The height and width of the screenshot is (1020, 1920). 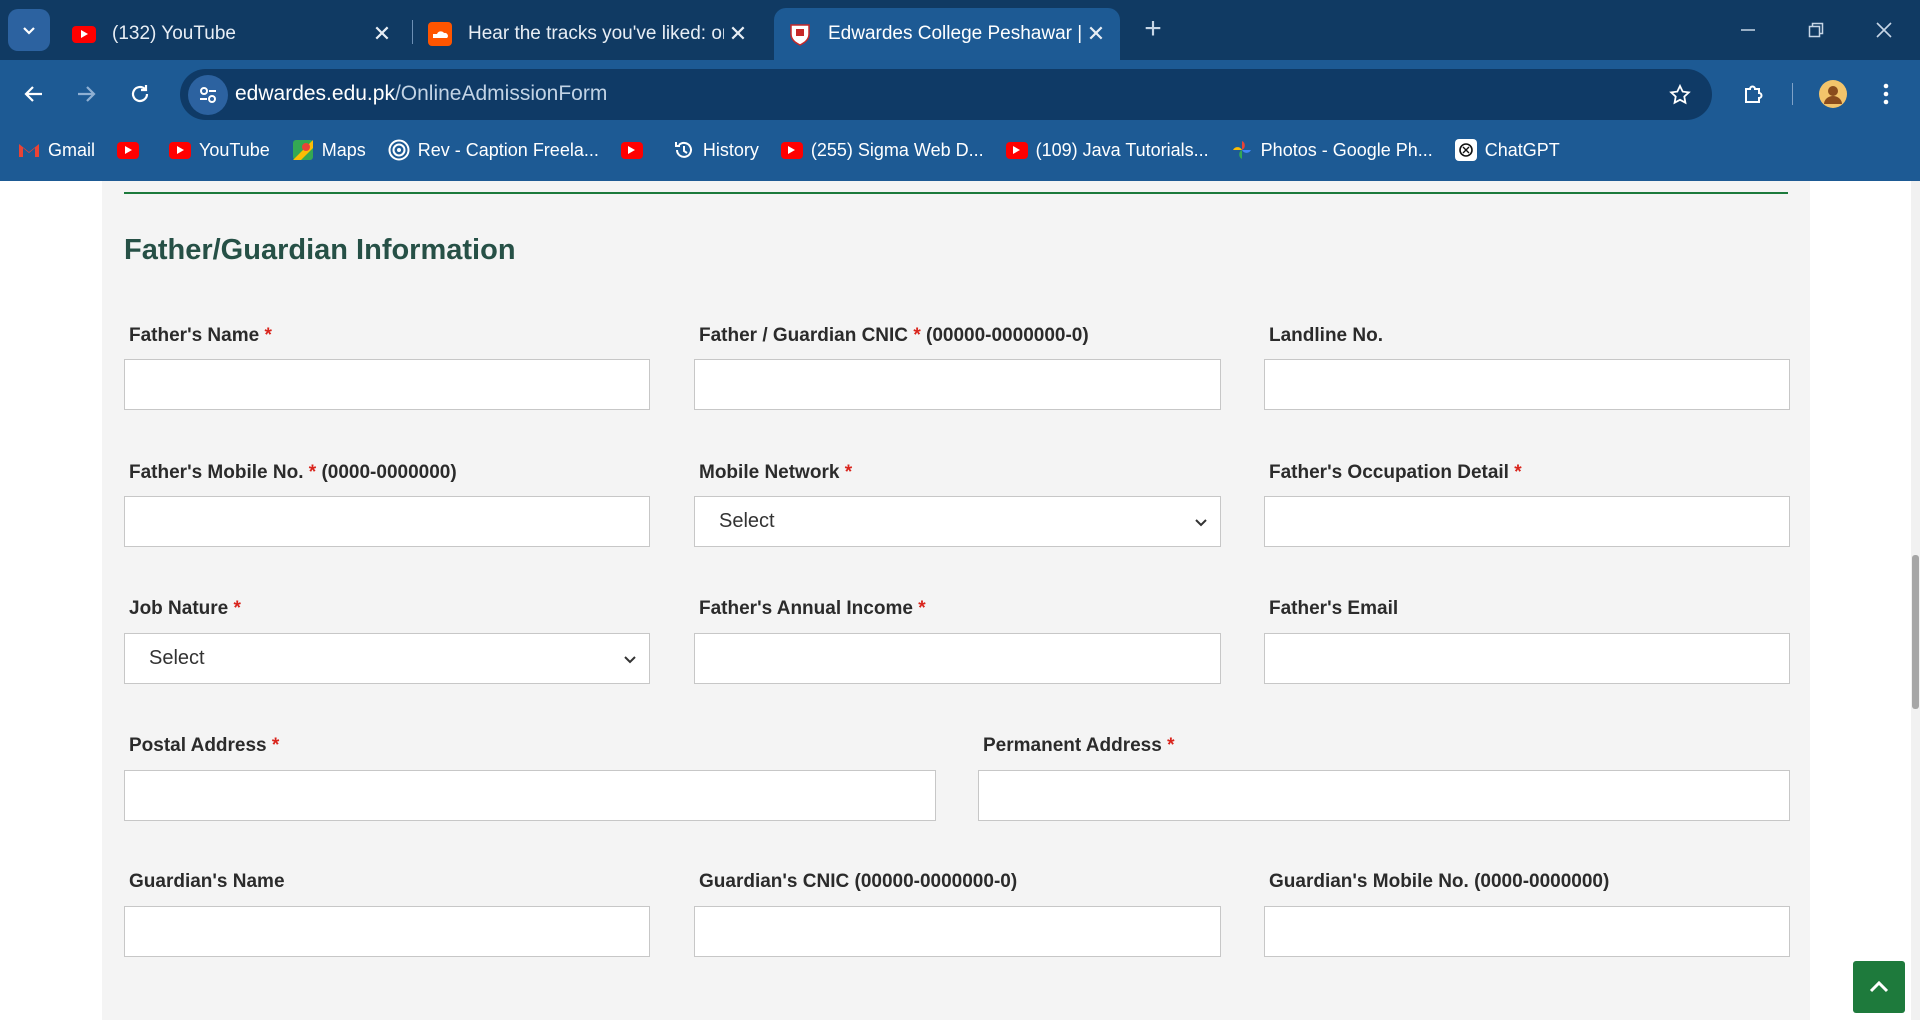 I want to click on history-icon, so click(x=684, y=150).